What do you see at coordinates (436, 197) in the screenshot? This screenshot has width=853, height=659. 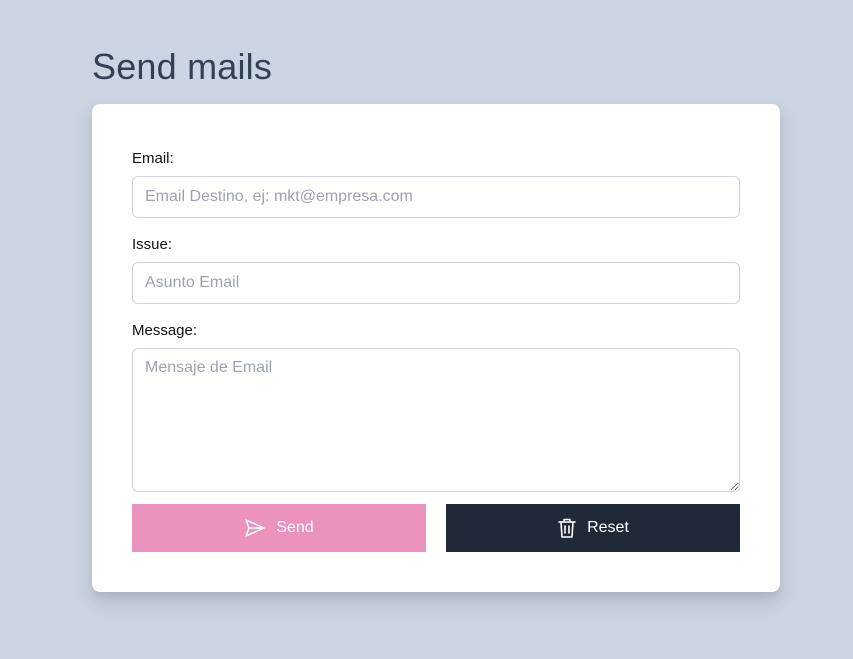 I see `email-input` at bounding box center [436, 197].